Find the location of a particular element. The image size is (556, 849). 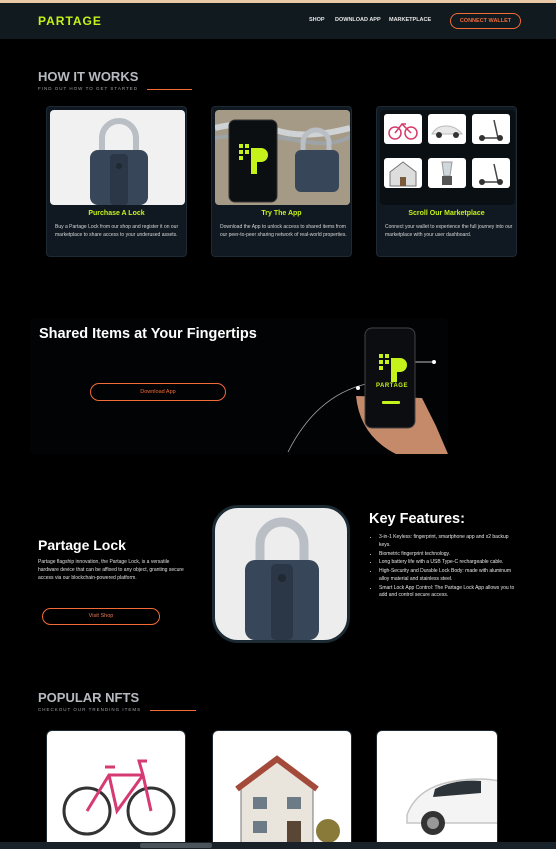

nav-link-marketplace: MARKETPLACE is located at coordinates (410, 20).